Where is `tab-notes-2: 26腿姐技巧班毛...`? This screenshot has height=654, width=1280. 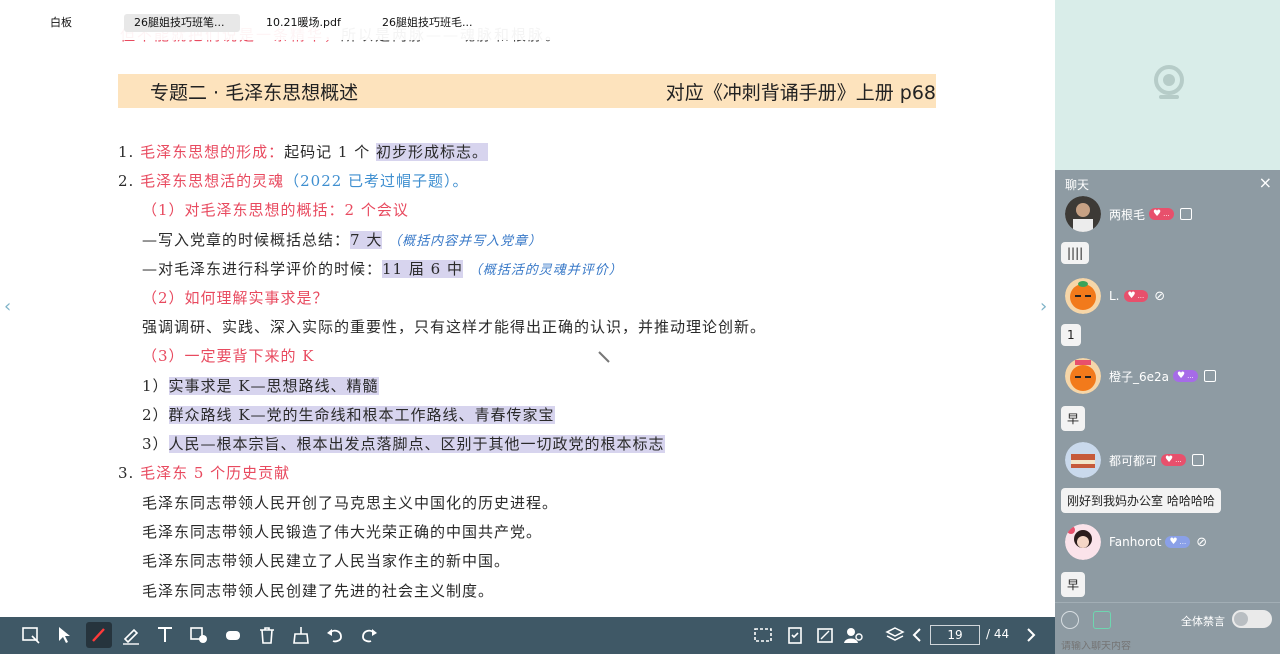
tab-notes-2: 26腿姐技巧班毛... is located at coordinates (430, 23).